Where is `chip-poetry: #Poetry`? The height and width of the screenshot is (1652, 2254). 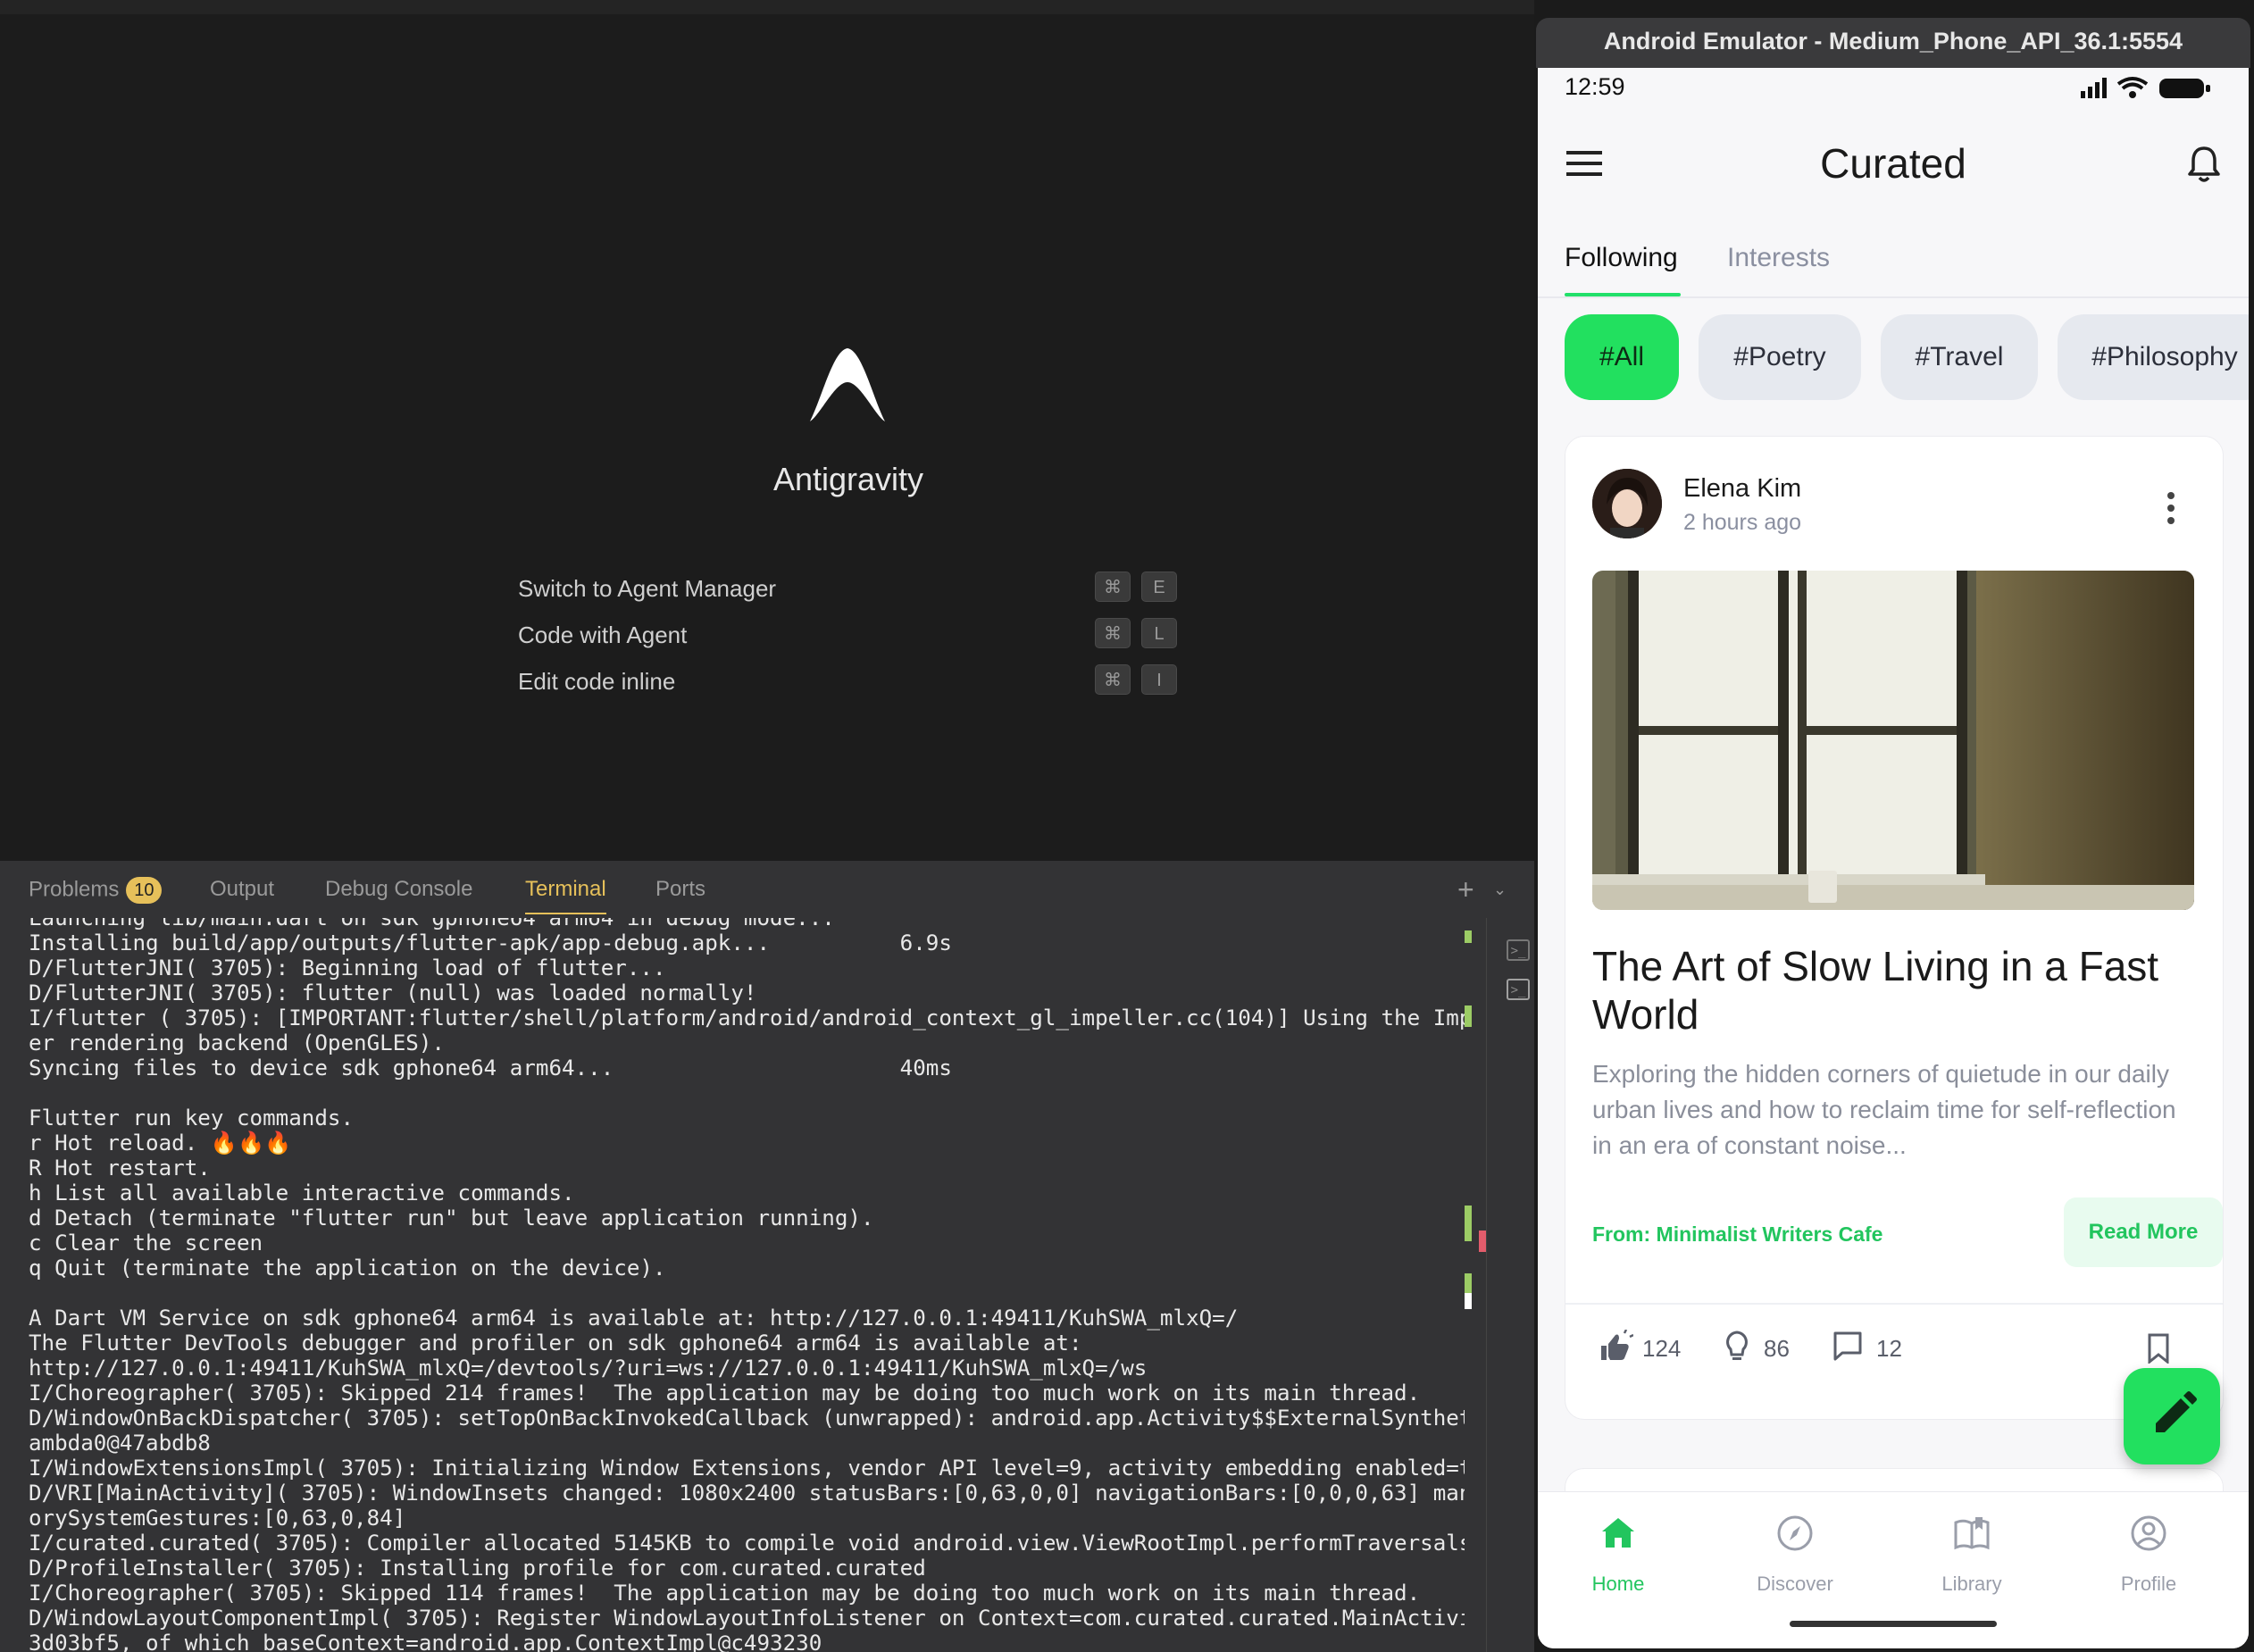 chip-poetry: #Poetry is located at coordinates (1780, 357).